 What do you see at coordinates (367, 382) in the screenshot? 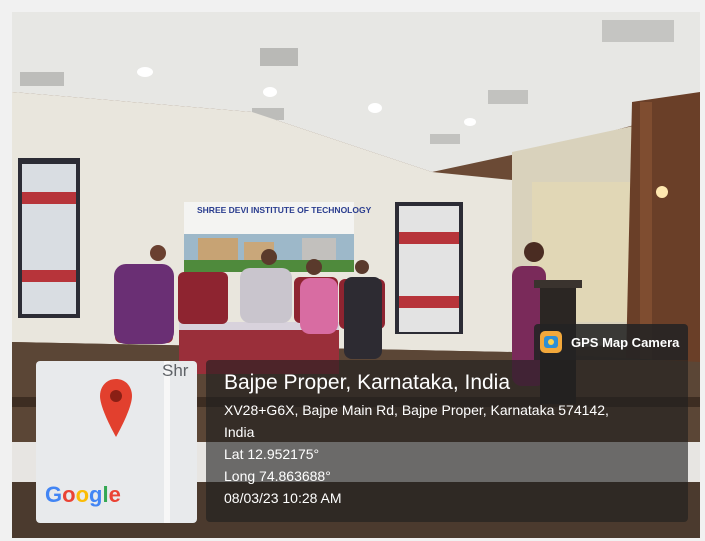
I see `location-title: Bajpe Proper, Karnataka, India` at bounding box center [367, 382].